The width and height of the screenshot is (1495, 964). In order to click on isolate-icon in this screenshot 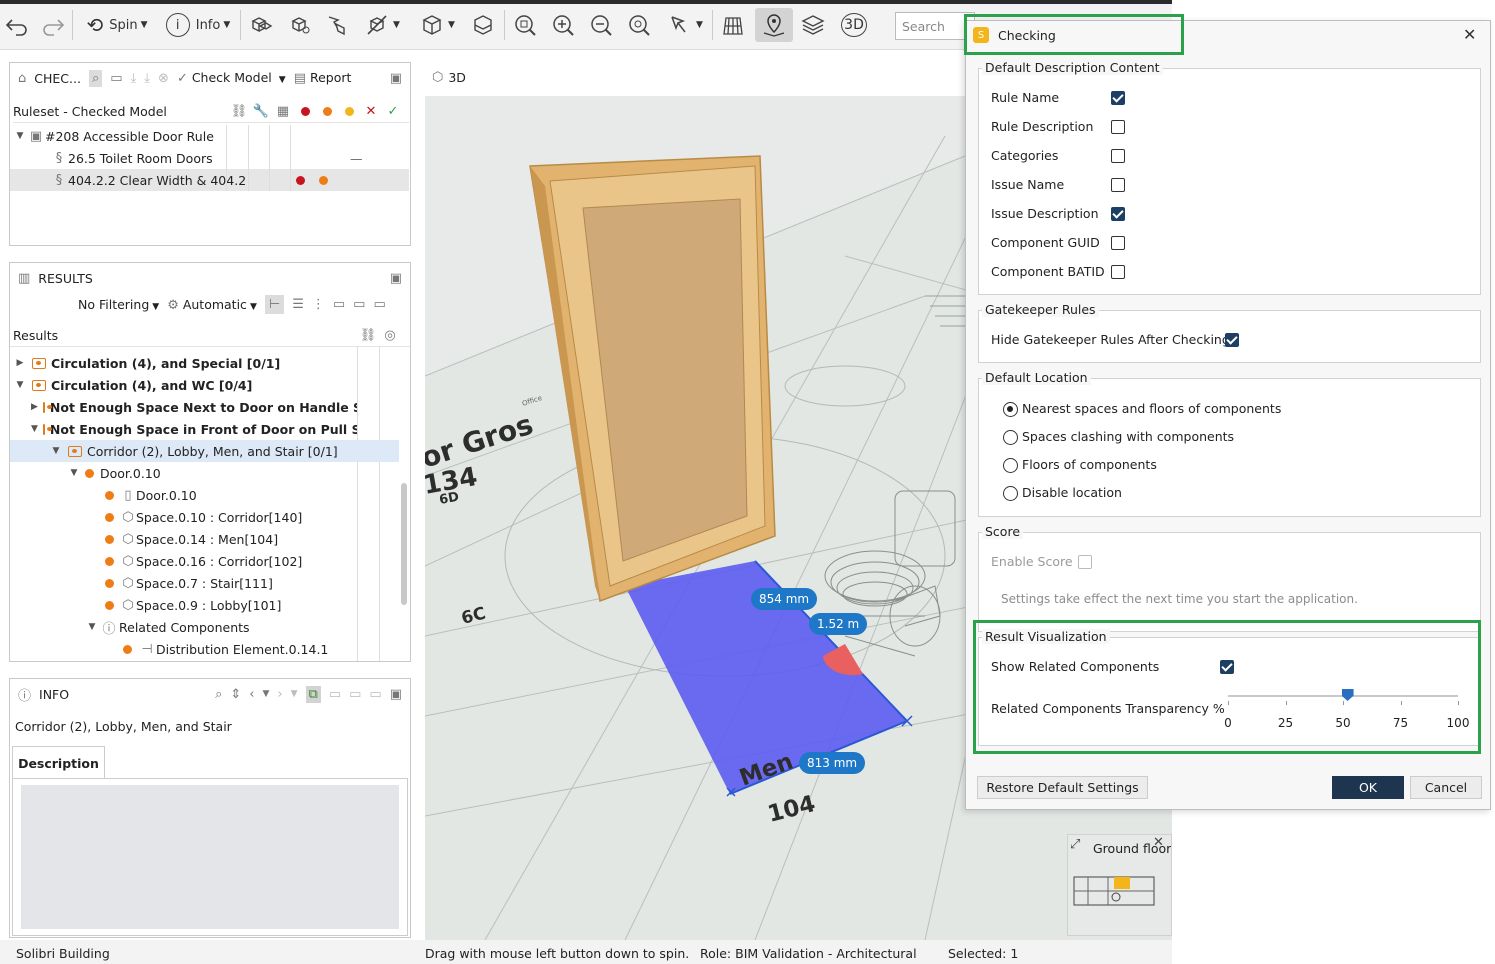, I will do `click(299, 25)`.